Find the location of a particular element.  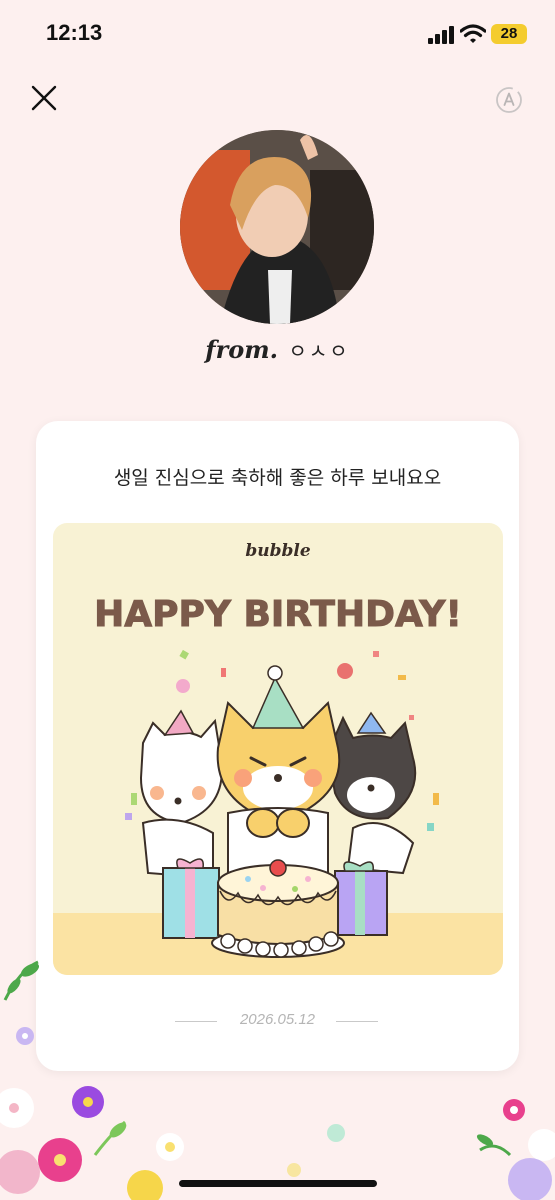

close-icon is located at coordinates (44, 98).